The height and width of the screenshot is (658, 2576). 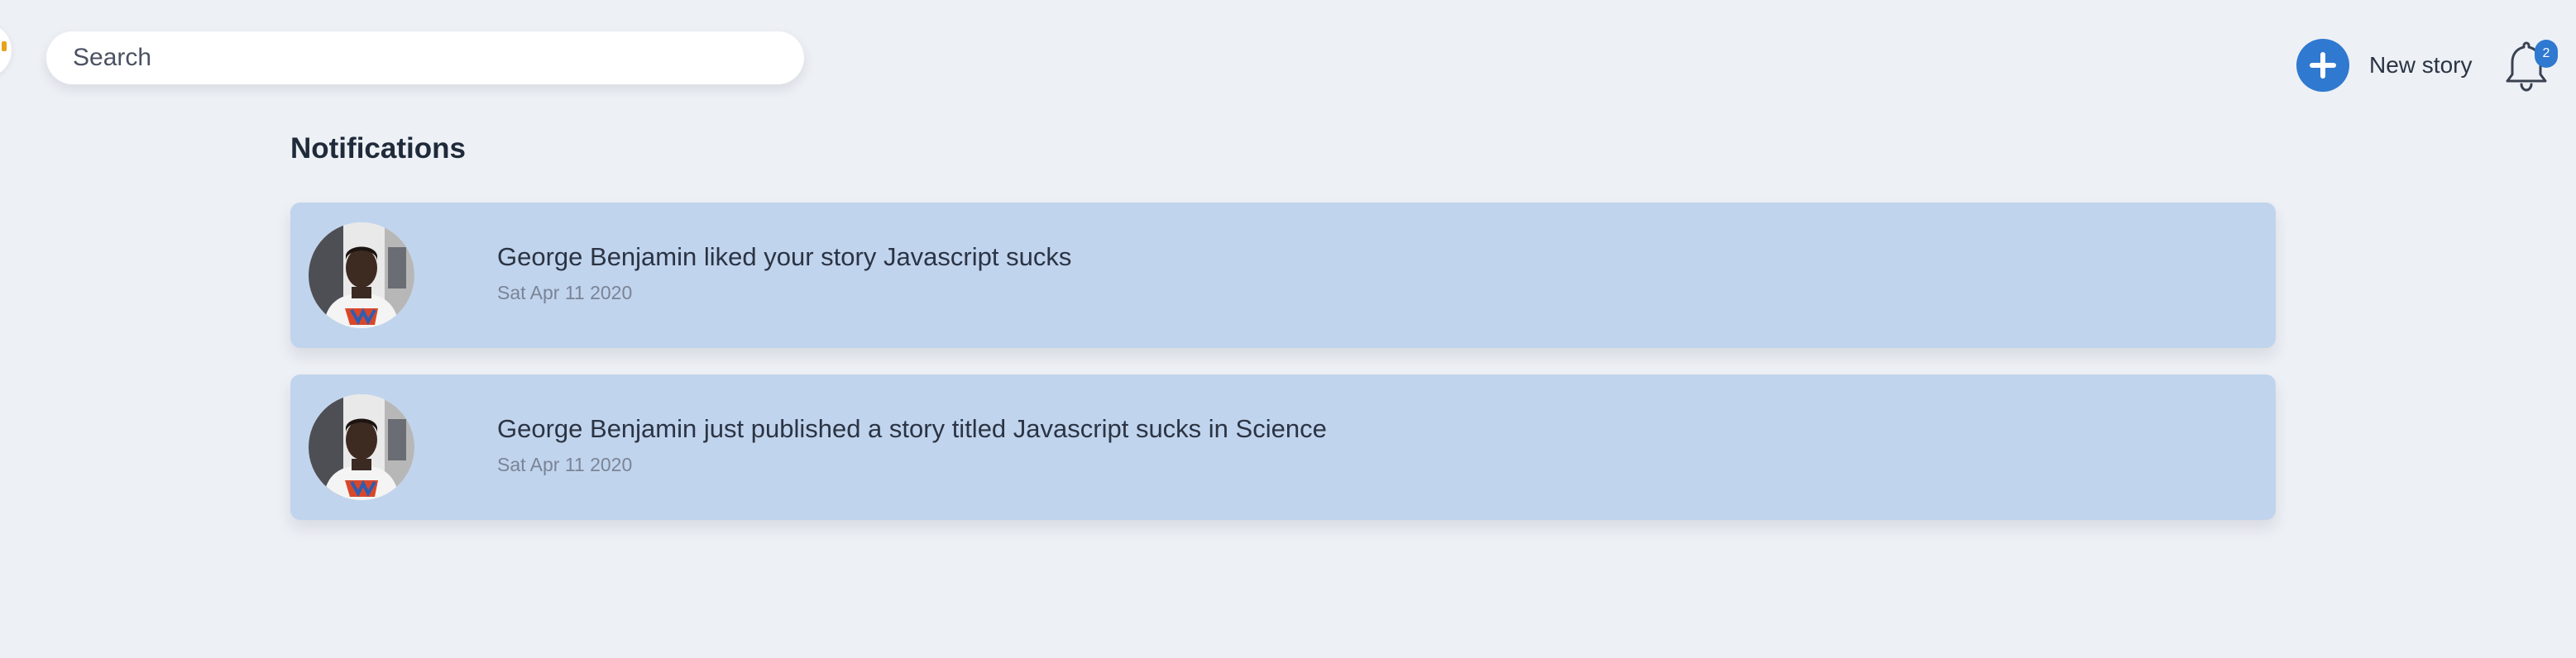 I want to click on plus-icon, so click(x=2322, y=65).